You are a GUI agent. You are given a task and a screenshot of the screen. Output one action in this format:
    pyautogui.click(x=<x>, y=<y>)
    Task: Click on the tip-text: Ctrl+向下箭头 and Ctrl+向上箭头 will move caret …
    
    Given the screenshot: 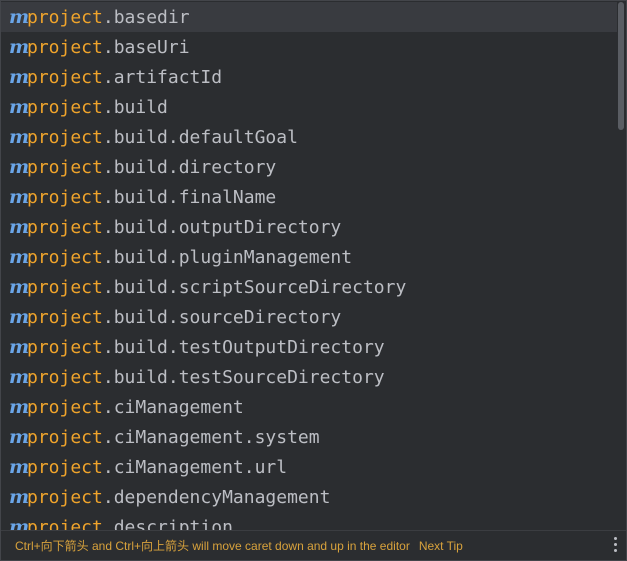 What is the action you would take?
    pyautogui.click(x=212, y=546)
    